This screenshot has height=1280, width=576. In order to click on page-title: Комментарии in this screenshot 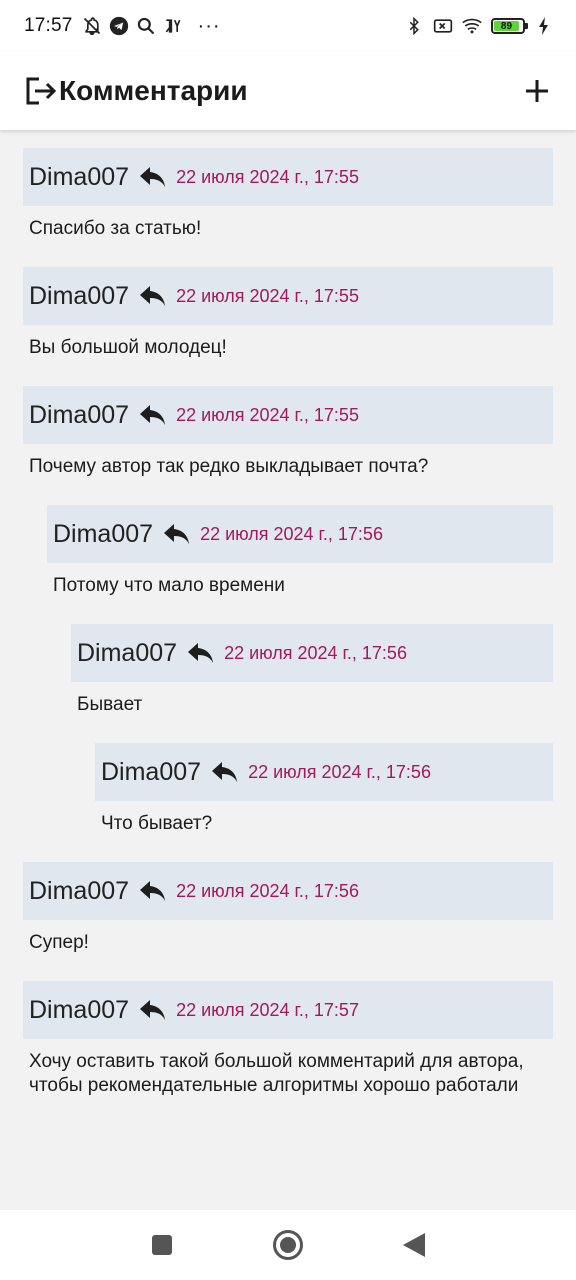, I will do `click(153, 90)`.